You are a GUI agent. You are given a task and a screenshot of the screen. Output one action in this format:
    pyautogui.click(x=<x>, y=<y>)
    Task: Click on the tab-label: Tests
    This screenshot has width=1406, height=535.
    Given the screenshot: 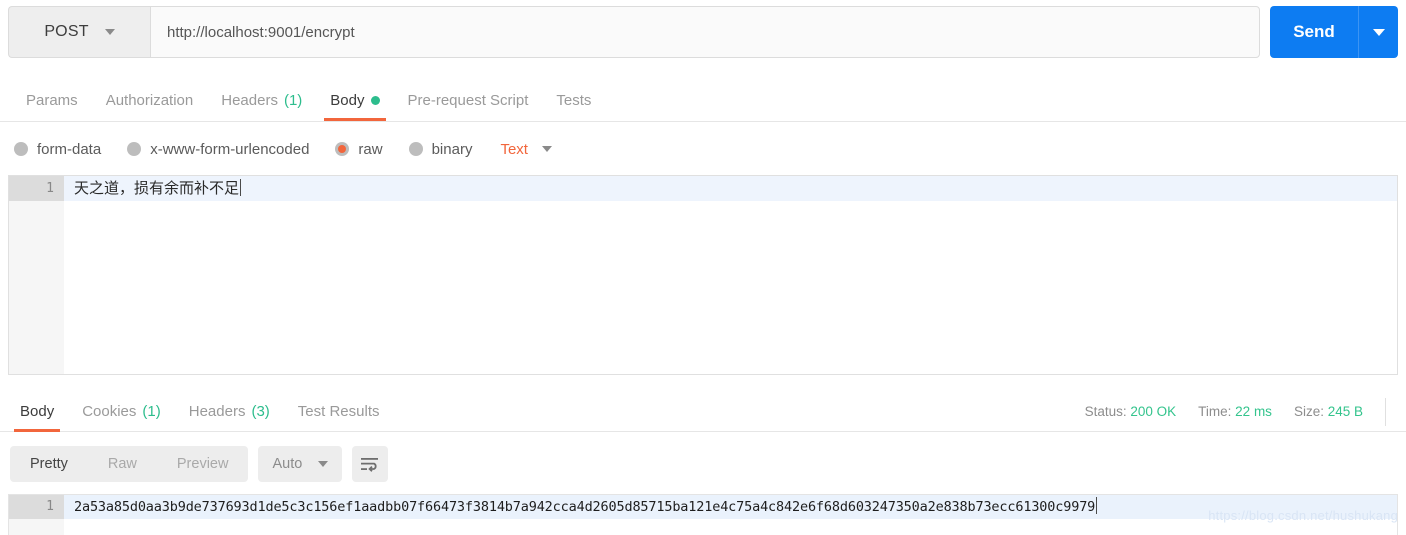 What is the action you would take?
    pyautogui.click(x=574, y=100)
    